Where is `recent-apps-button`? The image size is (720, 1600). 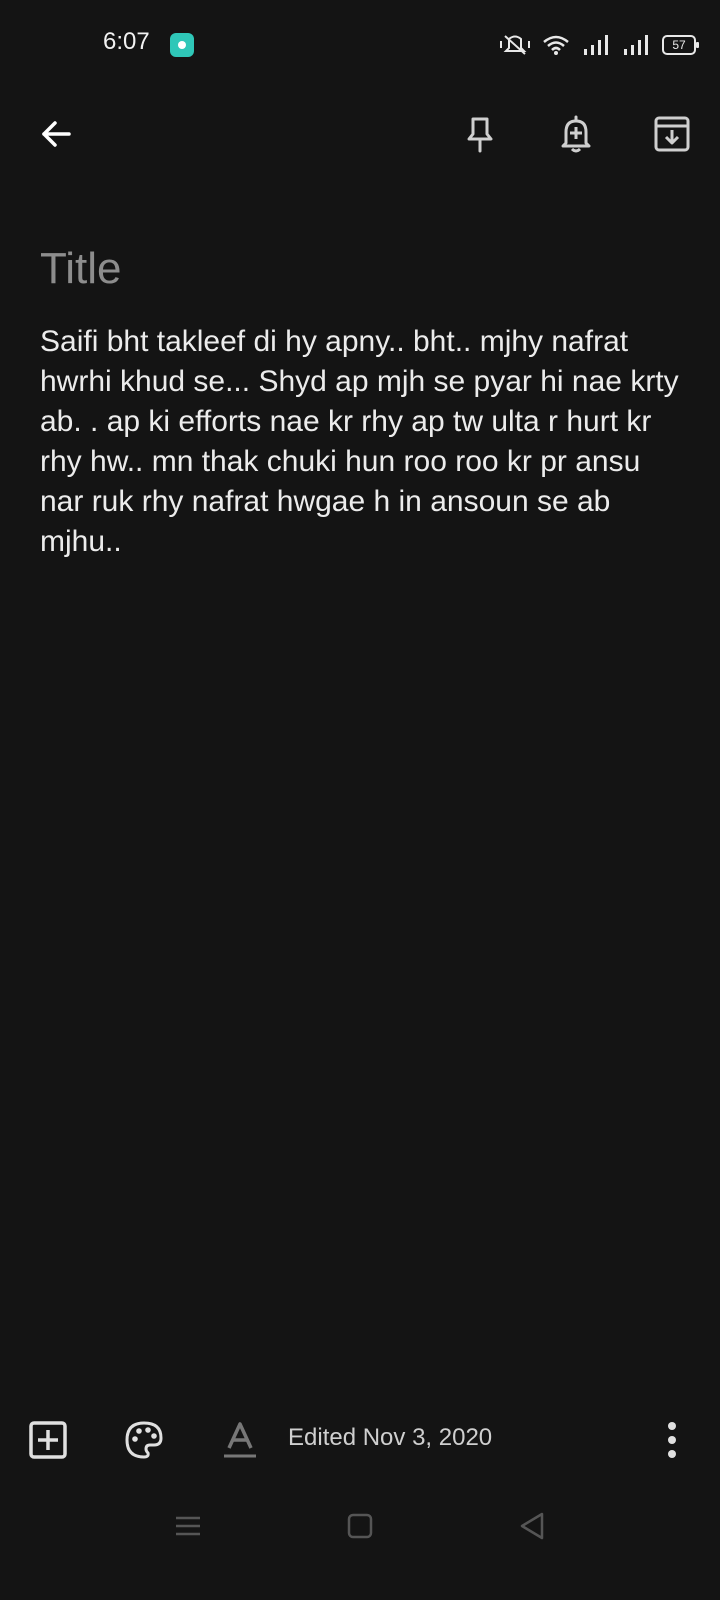 recent-apps-button is located at coordinates (188, 1526).